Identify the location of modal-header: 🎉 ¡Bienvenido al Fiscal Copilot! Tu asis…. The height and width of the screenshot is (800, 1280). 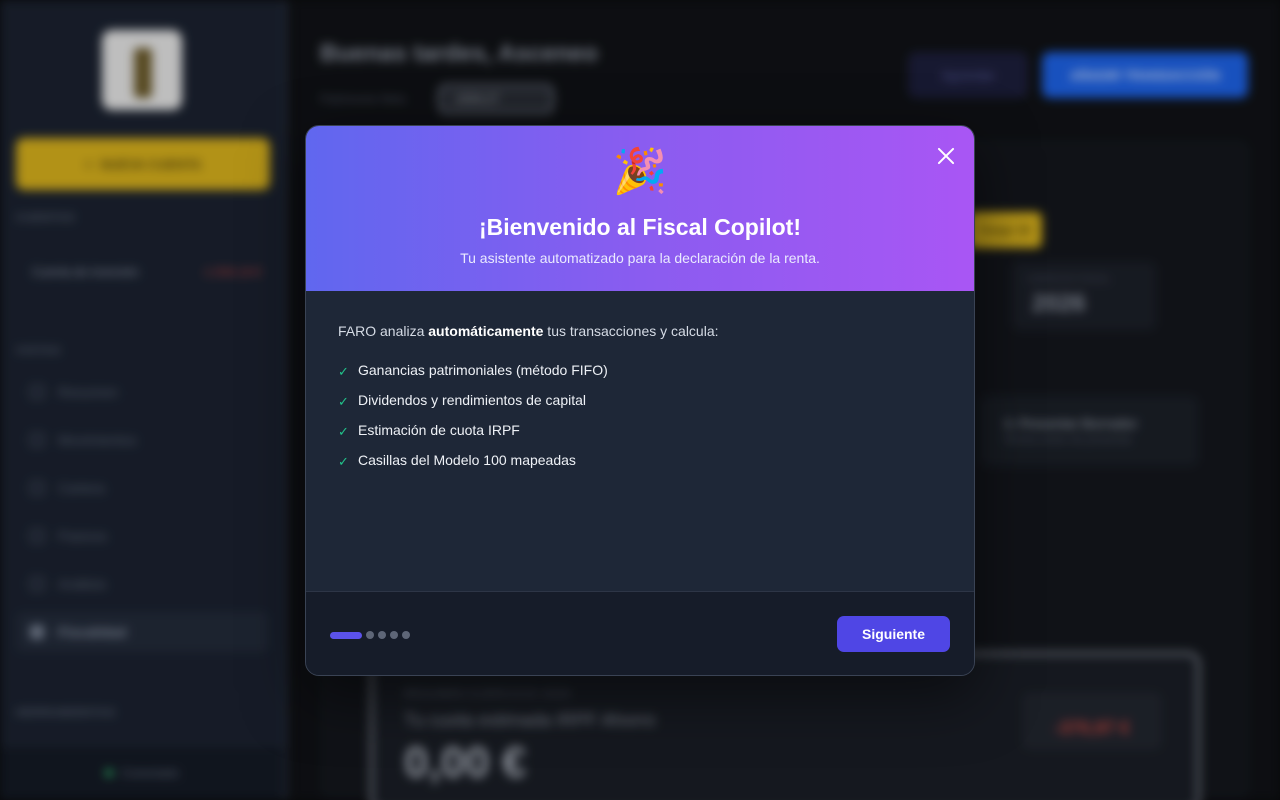
(640, 208).